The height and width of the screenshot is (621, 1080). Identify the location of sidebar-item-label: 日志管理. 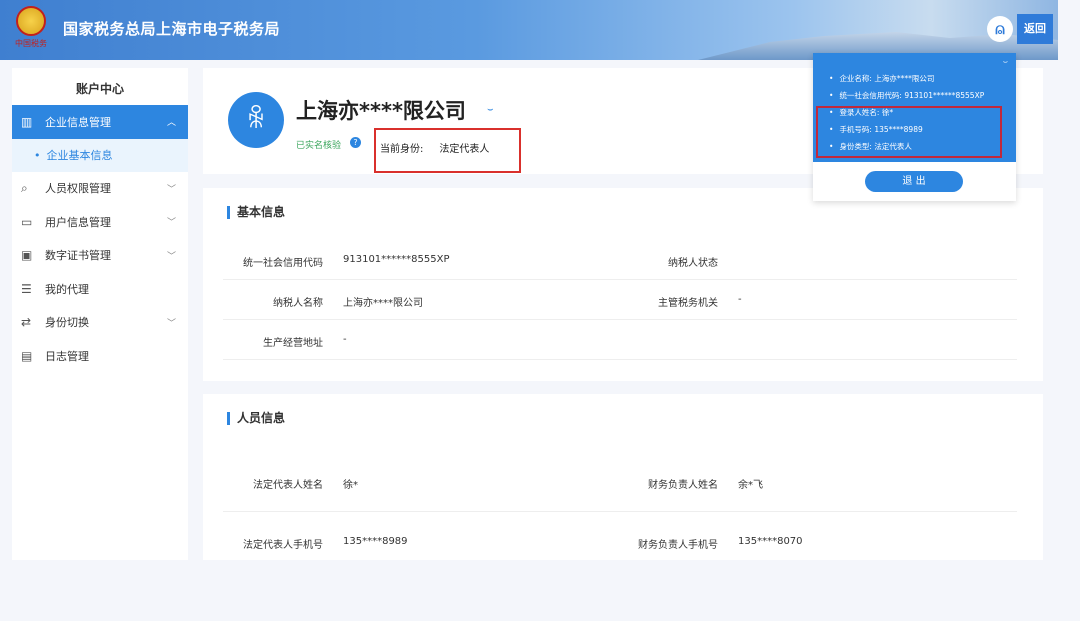
(67, 356).